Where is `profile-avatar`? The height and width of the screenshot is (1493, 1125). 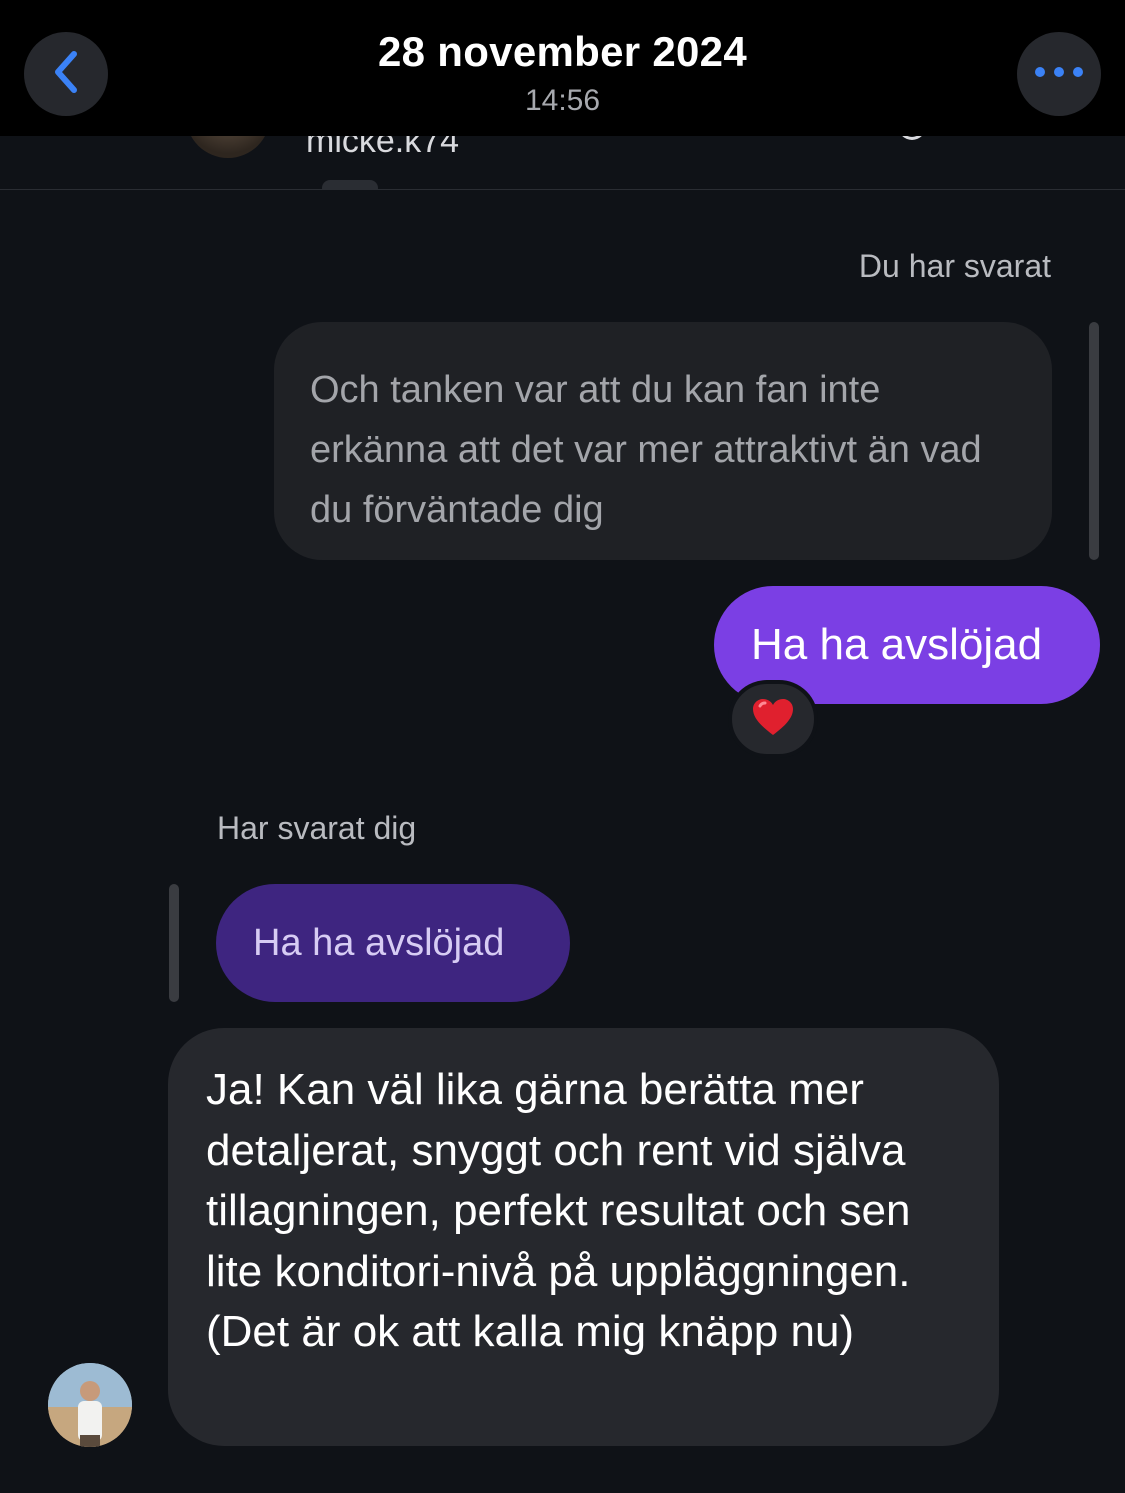 profile-avatar is located at coordinates (228, 147).